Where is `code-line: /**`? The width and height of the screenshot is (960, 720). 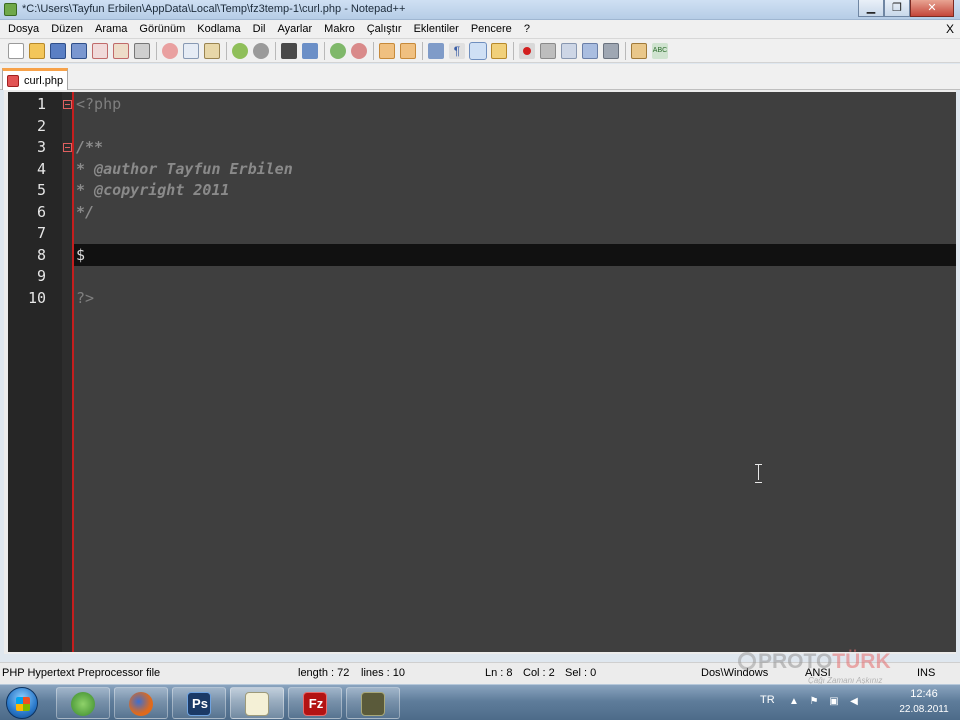
code-line: /** is located at coordinates (89, 148).